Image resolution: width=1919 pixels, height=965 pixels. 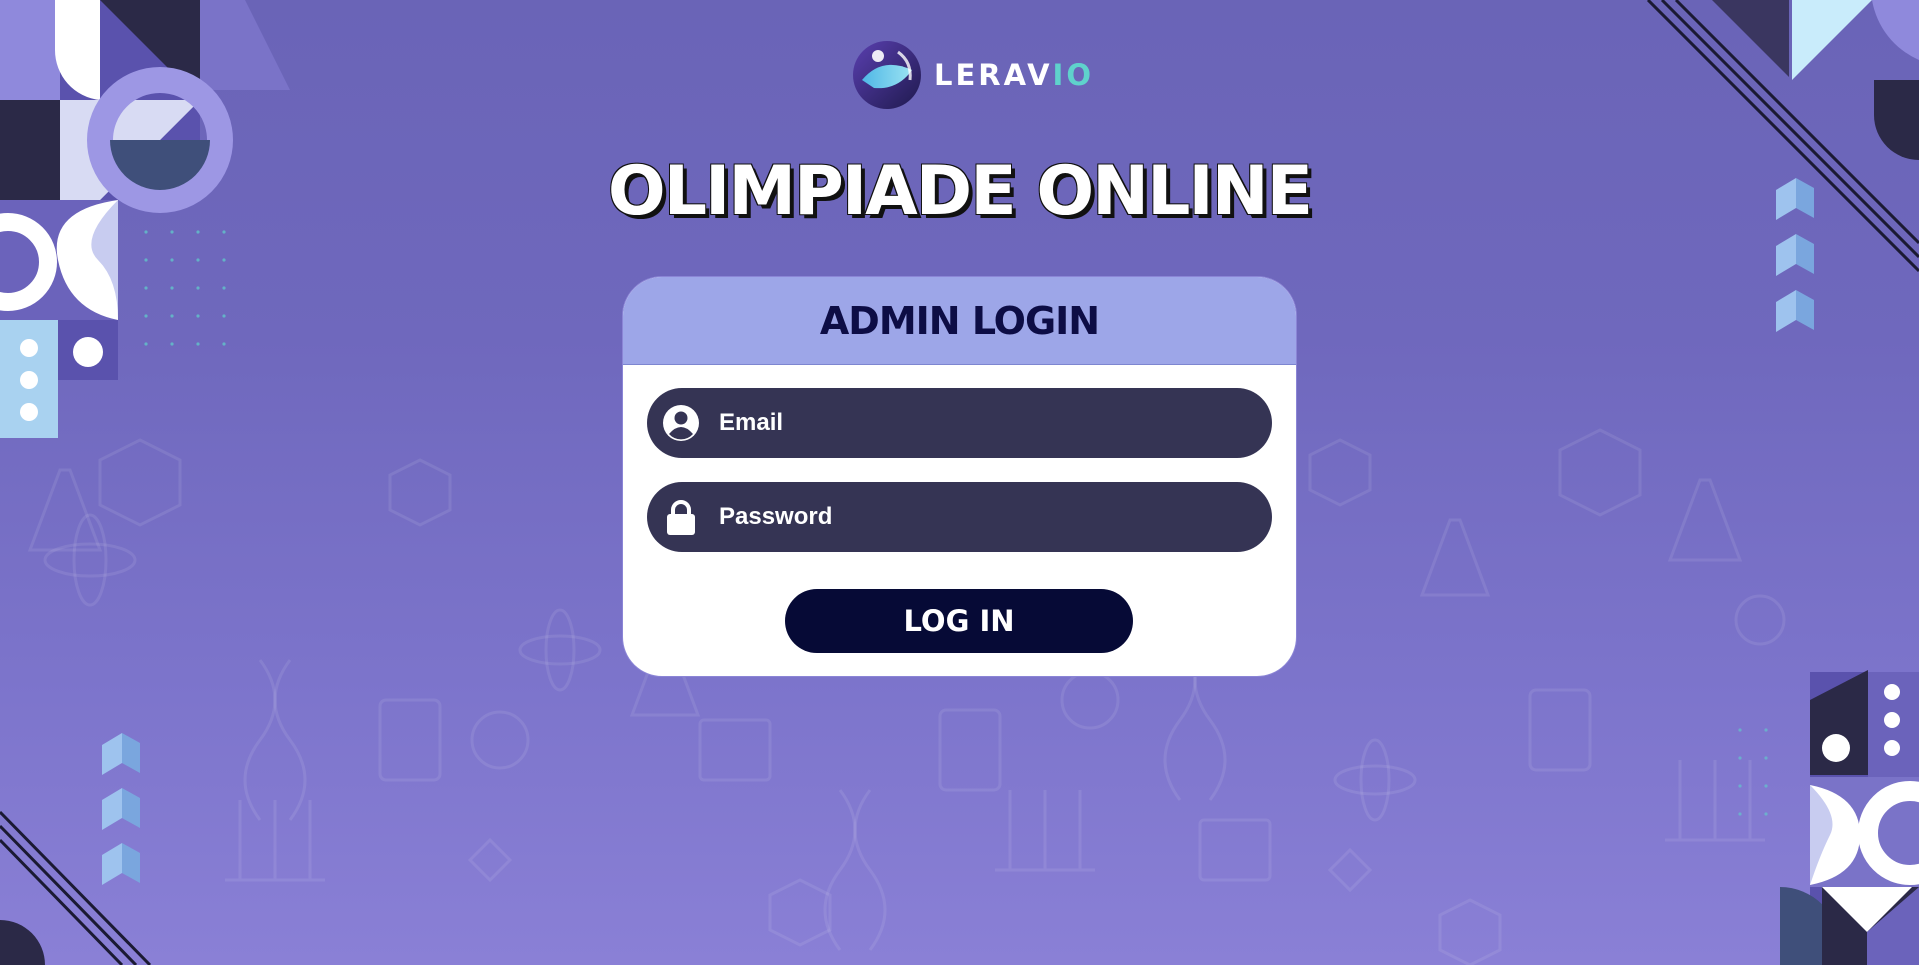 What do you see at coordinates (1753, 772) in the screenshot?
I see `dot-grid-right` at bounding box center [1753, 772].